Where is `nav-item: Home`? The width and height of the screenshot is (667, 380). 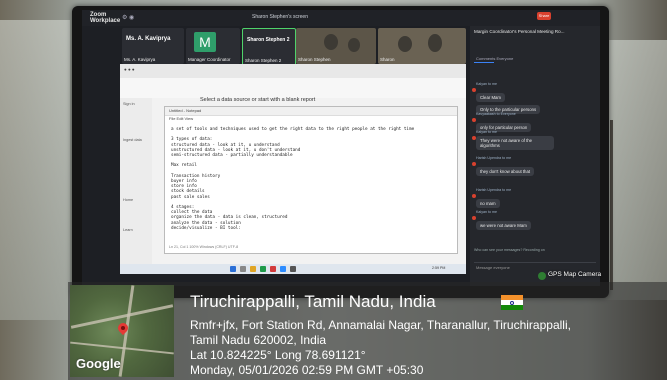 nav-item: Home is located at coordinates (128, 200).